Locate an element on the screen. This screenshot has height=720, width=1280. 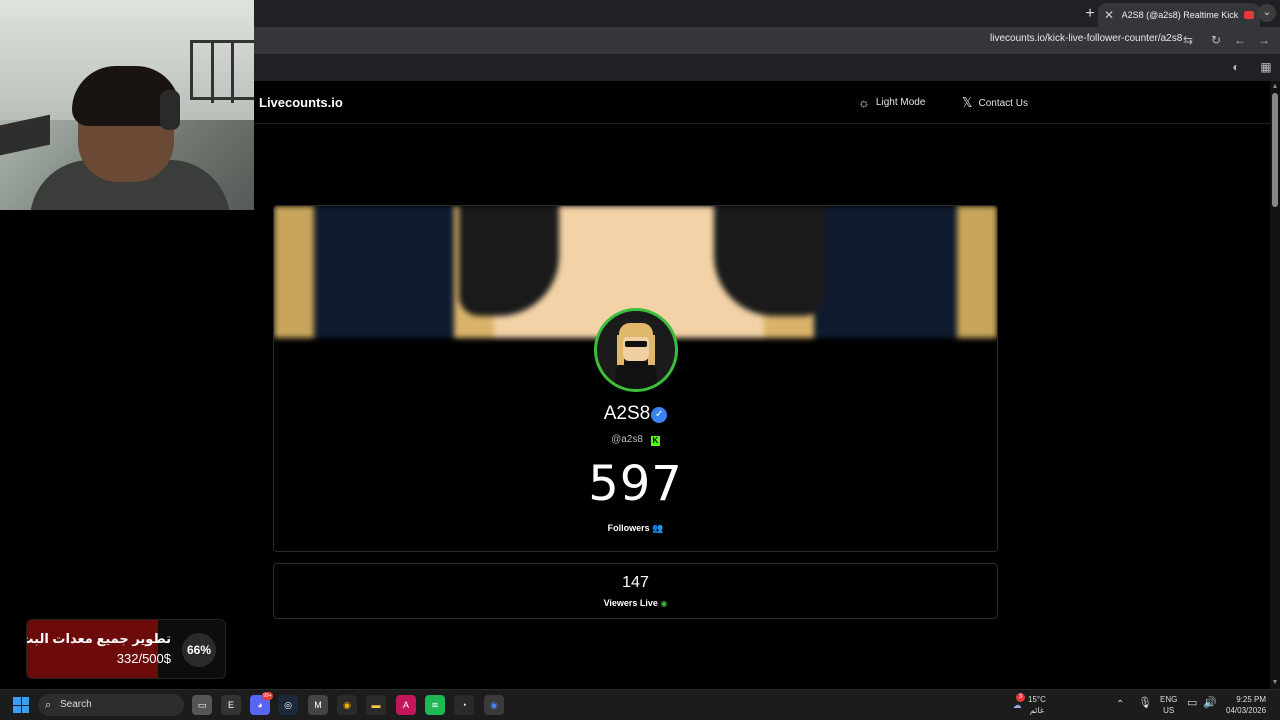
page-scrollbar: ▲ ▼ is located at coordinates (1275, 385).